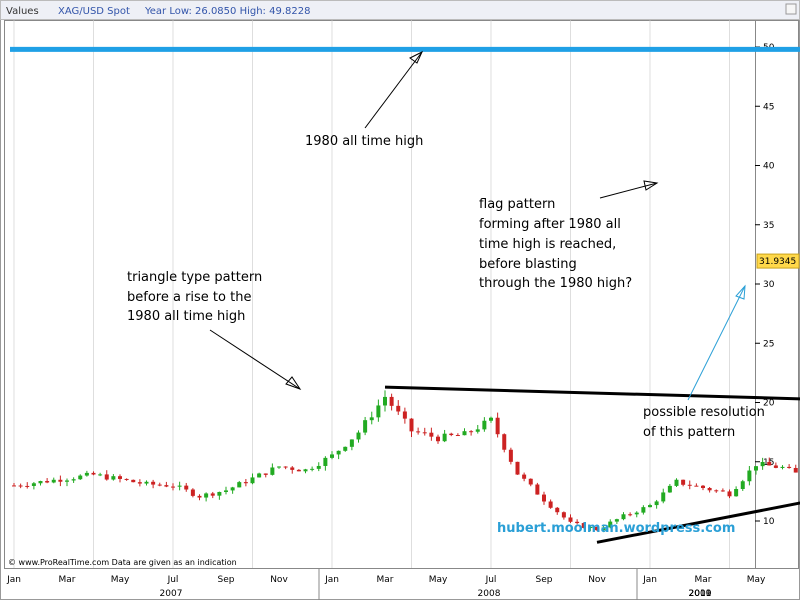  What do you see at coordinates (778, 261) in the screenshot?
I see `last-price-marker: 31.9345` at bounding box center [778, 261].